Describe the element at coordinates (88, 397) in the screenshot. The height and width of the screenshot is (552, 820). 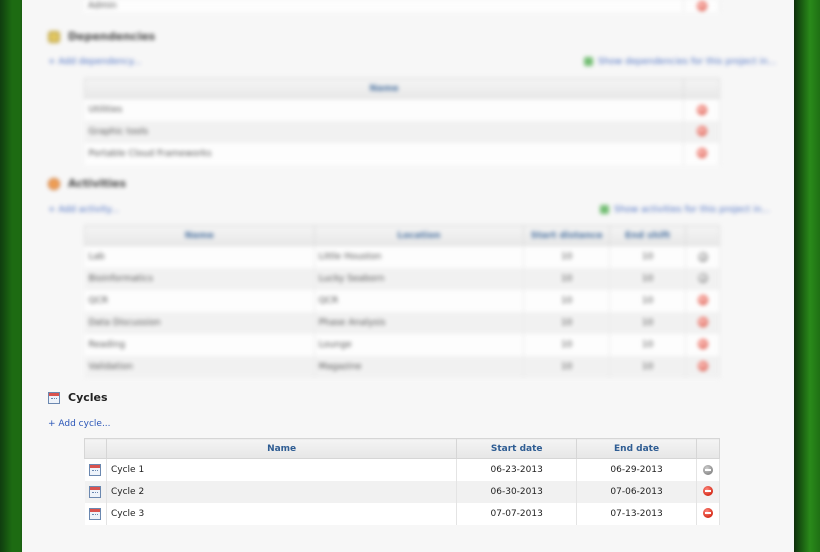
I see `cycles-title: Cycles` at that location.